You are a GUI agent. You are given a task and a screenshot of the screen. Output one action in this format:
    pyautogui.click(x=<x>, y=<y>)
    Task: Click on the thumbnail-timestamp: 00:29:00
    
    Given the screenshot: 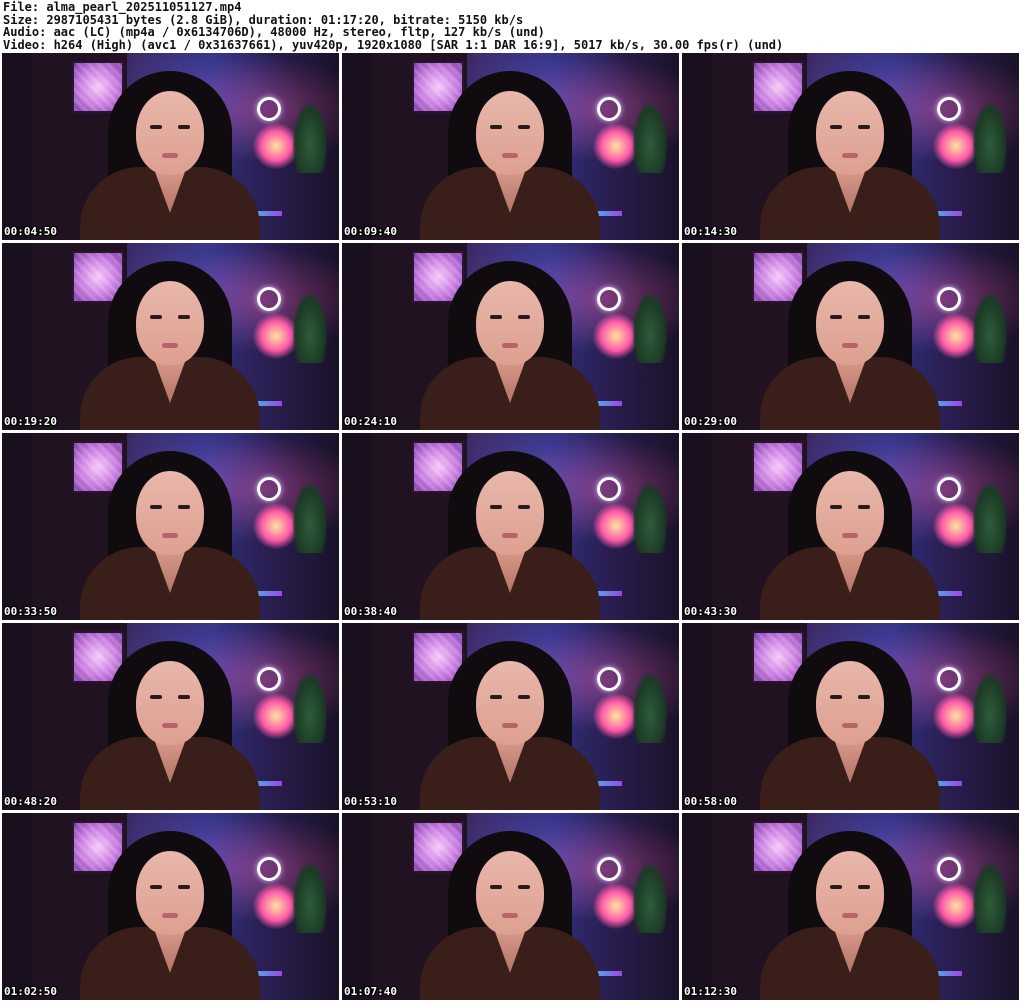 What is the action you would take?
    pyautogui.click(x=710, y=421)
    